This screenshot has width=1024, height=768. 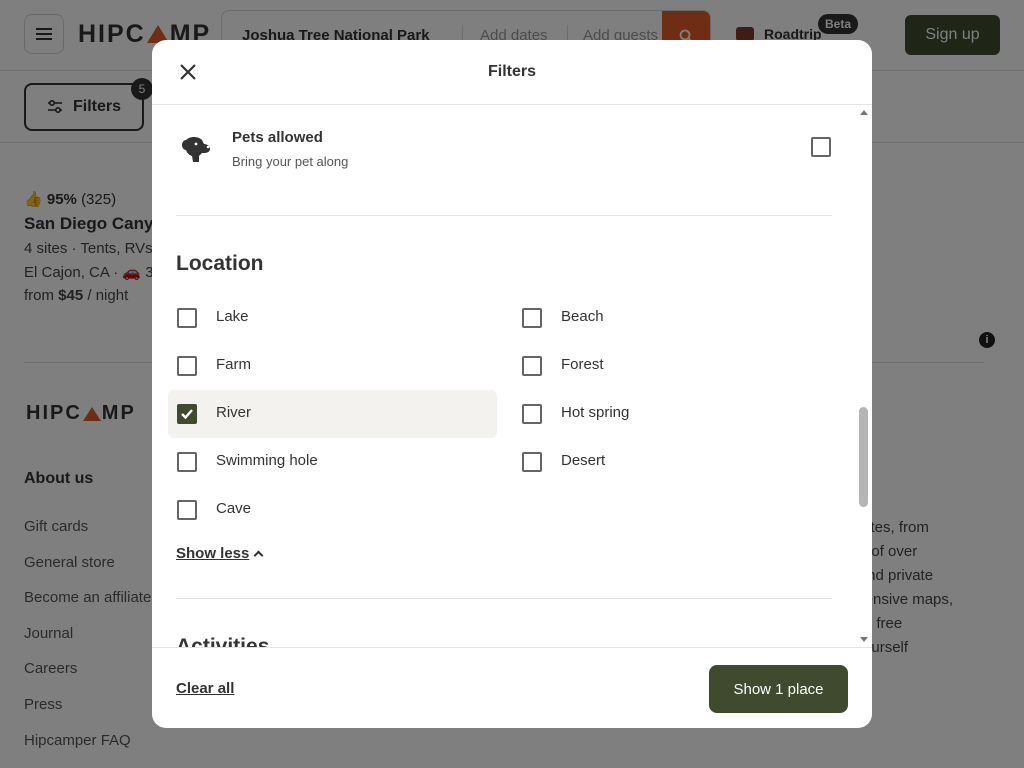 I want to click on location-option-forest: Forest, so click(x=677, y=366).